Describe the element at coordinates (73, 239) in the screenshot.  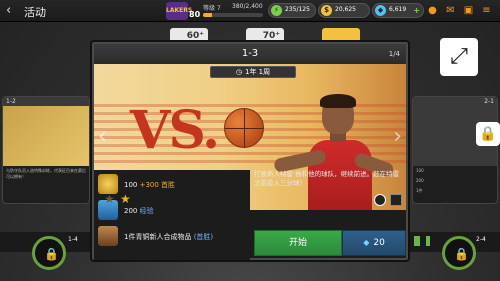
I see `node-label: 1-4` at that location.